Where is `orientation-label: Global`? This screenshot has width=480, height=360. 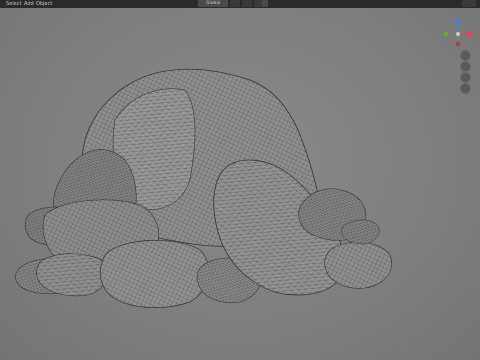 orientation-label: Global is located at coordinates (213, 3).